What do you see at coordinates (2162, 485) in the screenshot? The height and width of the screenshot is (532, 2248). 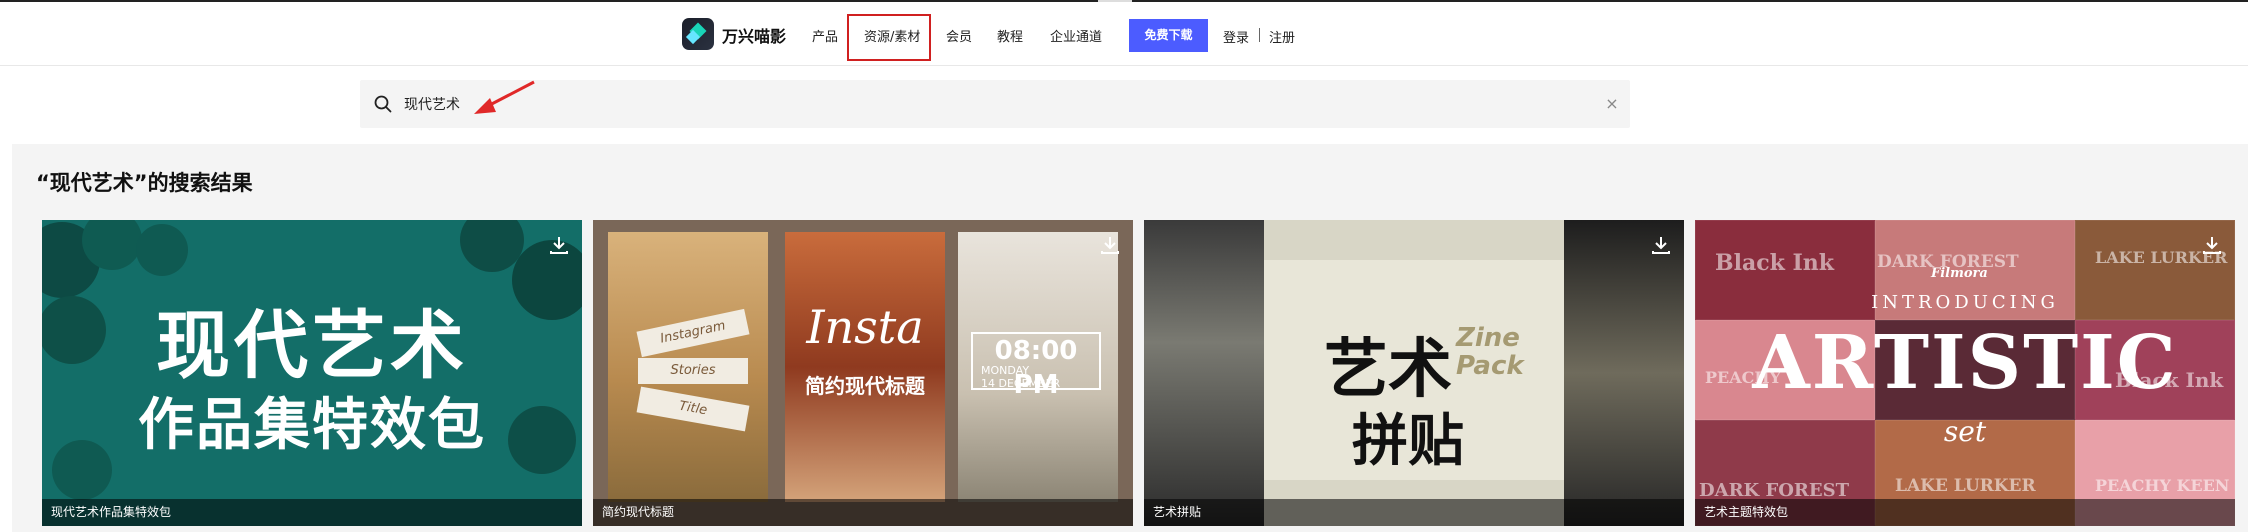 I see `card-tile-label: PEACHY KEEN` at bounding box center [2162, 485].